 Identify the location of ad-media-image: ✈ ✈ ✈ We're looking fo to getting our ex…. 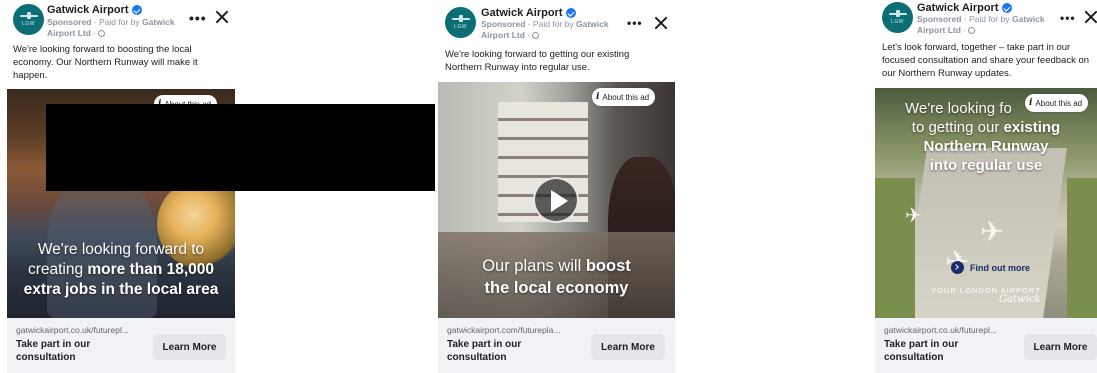
(986, 203).